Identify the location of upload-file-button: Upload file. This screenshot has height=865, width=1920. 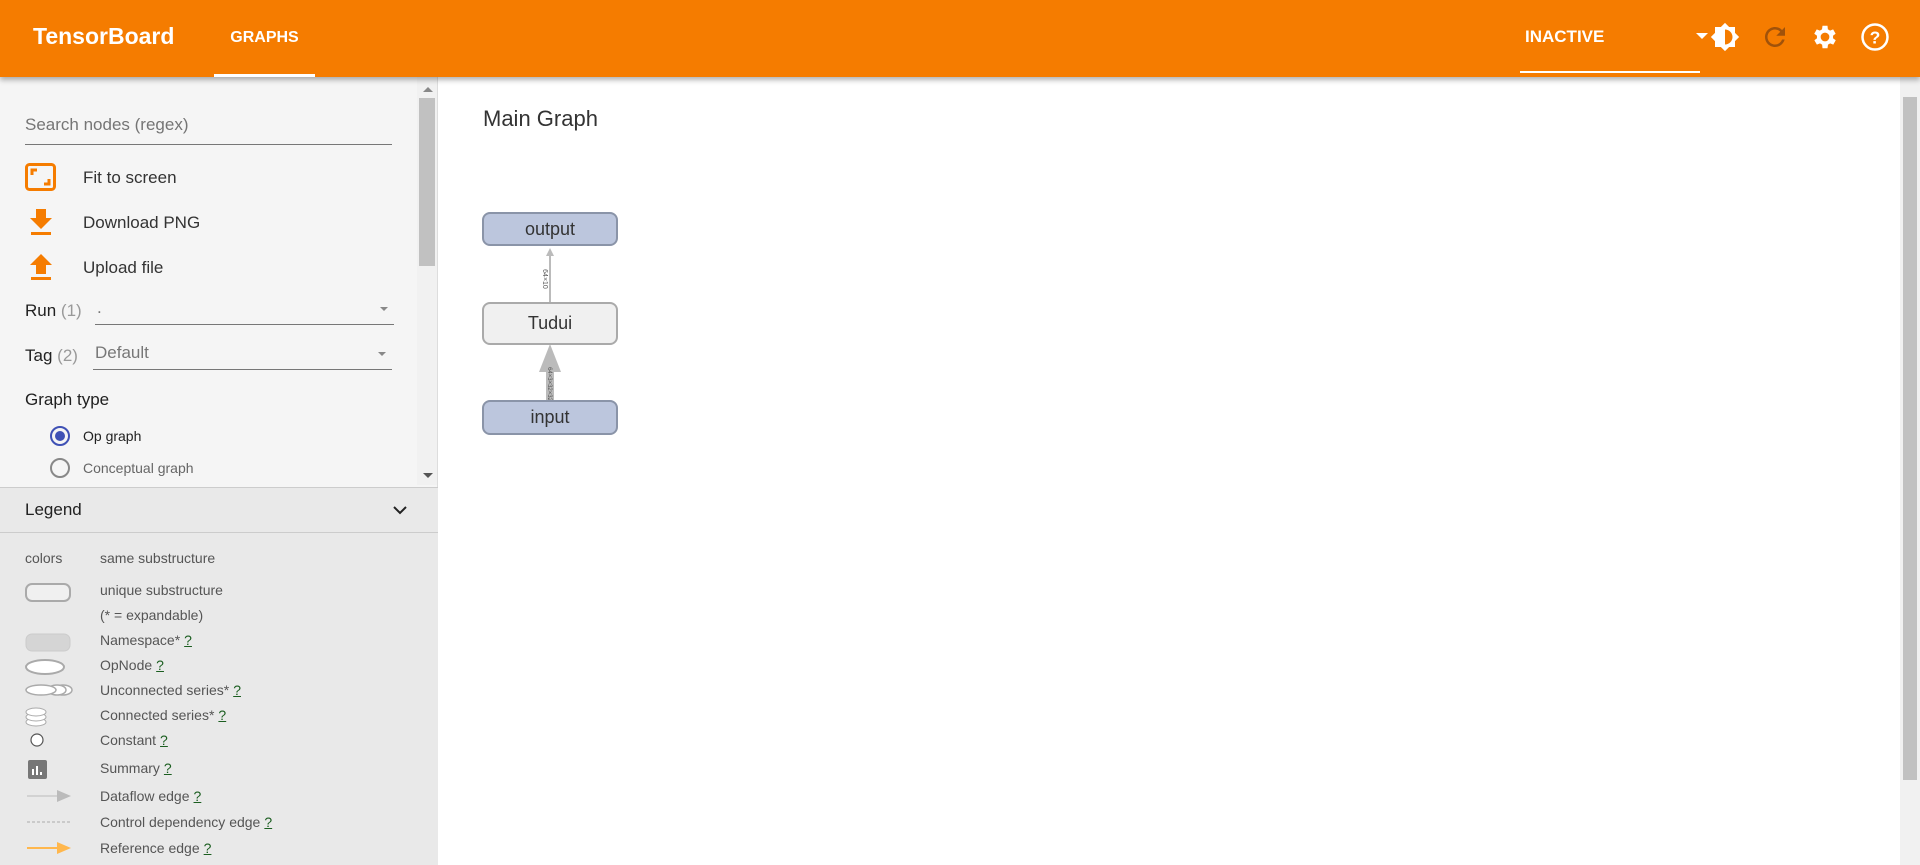
(175, 268).